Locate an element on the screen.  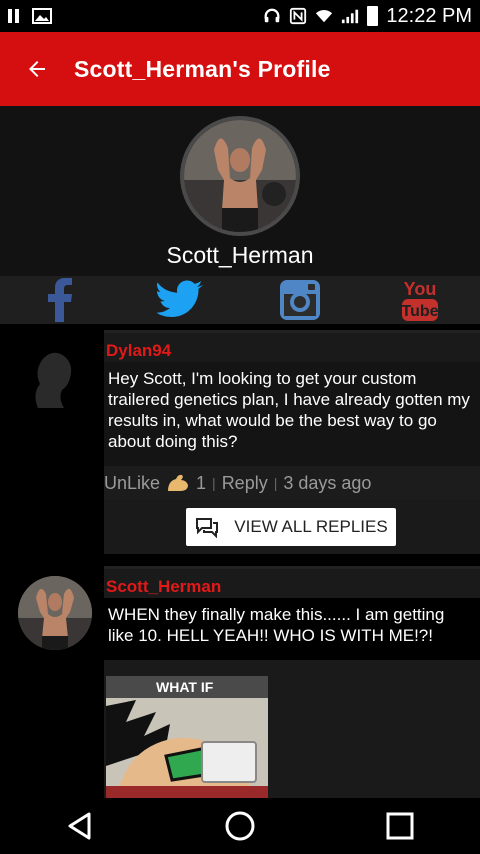
image-icon is located at coordinates (42, 16).